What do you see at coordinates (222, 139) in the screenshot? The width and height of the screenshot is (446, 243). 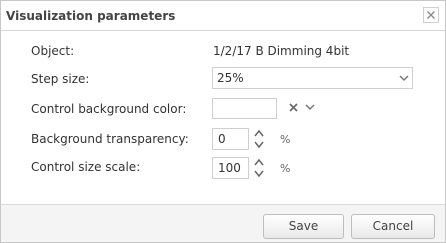 I see `bg-transparency-value: 0` at bounding box center [222, 139].